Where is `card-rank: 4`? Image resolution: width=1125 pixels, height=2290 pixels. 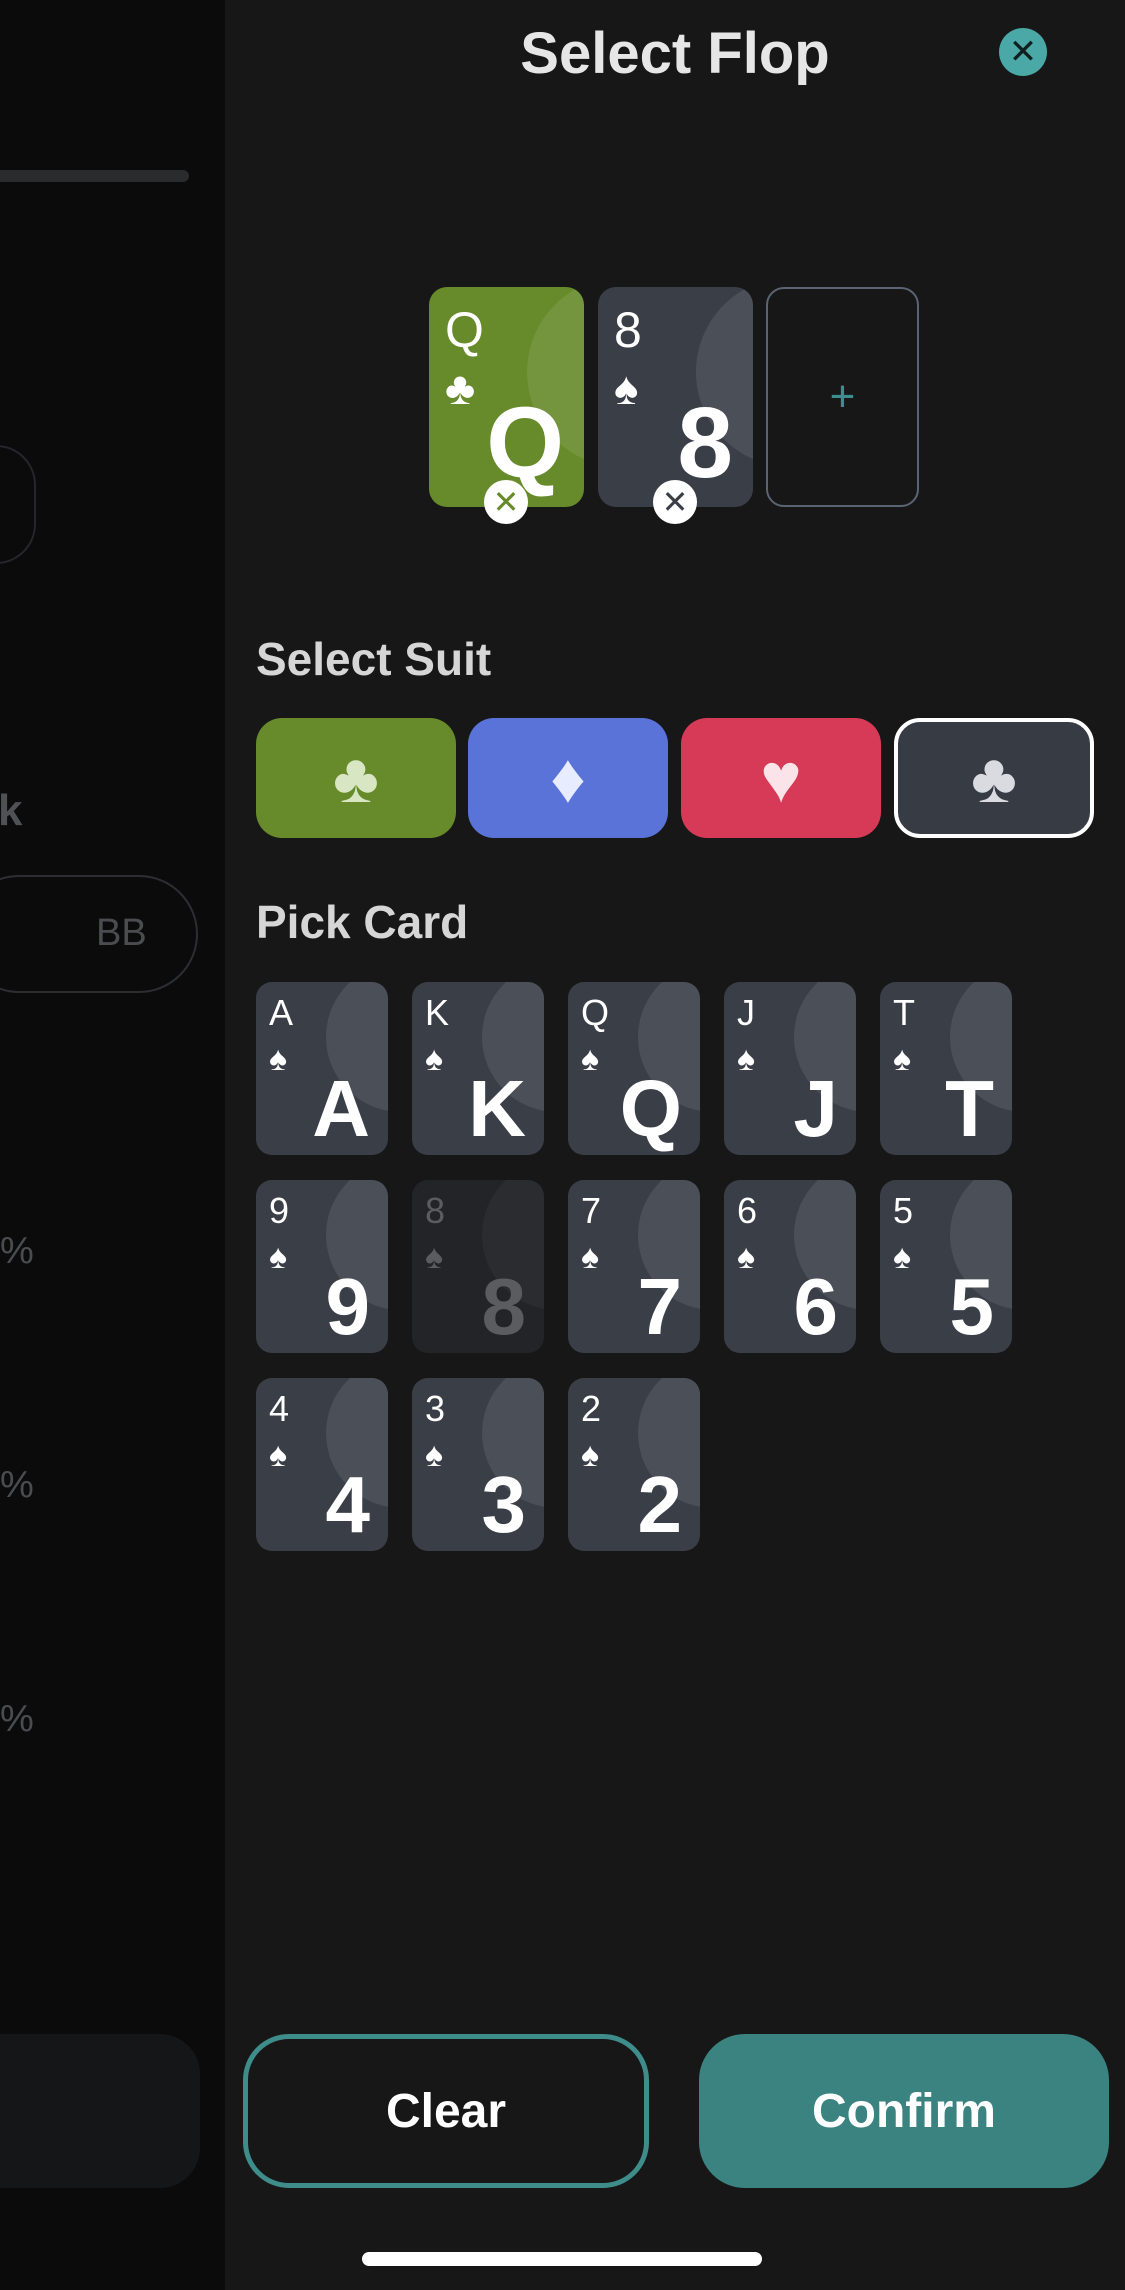
card-rank: 4 is located at coordinates (279, 1408).